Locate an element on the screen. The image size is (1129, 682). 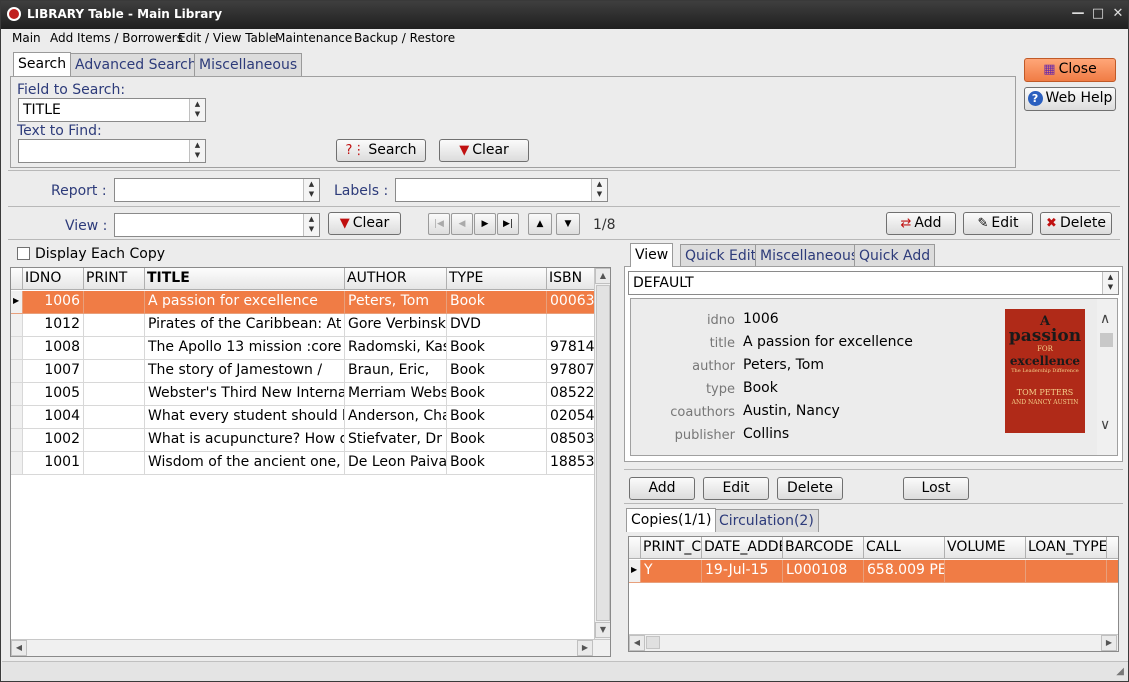
detail-scrollbar: ∧ ∨ is located at coordinates (1107, 377).